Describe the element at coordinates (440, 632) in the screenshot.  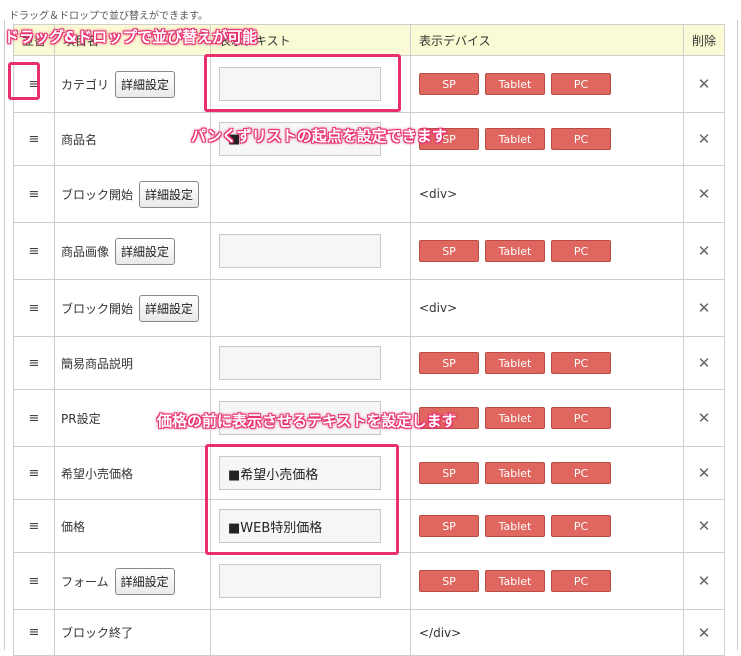
I see `block-tag: </div>` at that location.